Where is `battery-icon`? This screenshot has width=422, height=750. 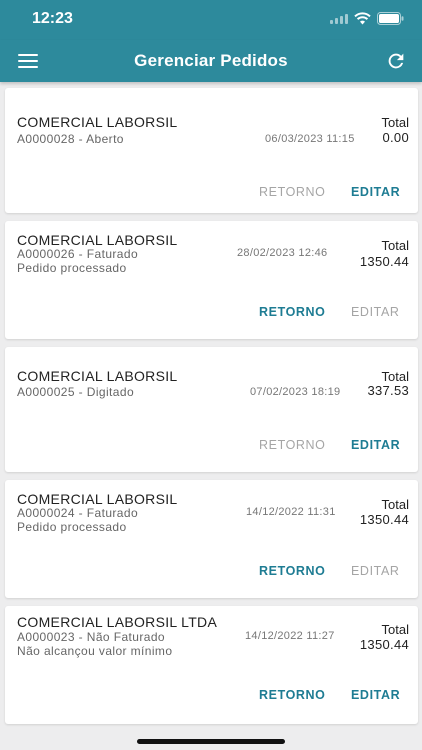
battery-icon is located at coordinates (390, 18).